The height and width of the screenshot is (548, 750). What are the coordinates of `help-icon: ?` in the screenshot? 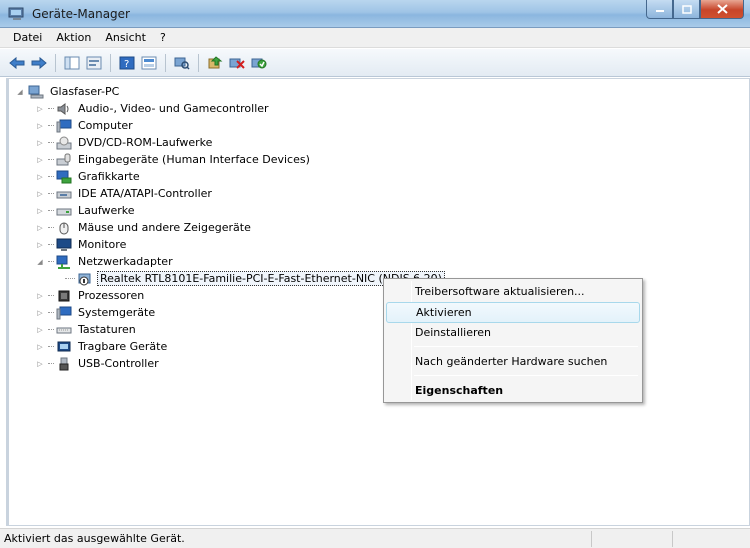 It's located at (127, 63).